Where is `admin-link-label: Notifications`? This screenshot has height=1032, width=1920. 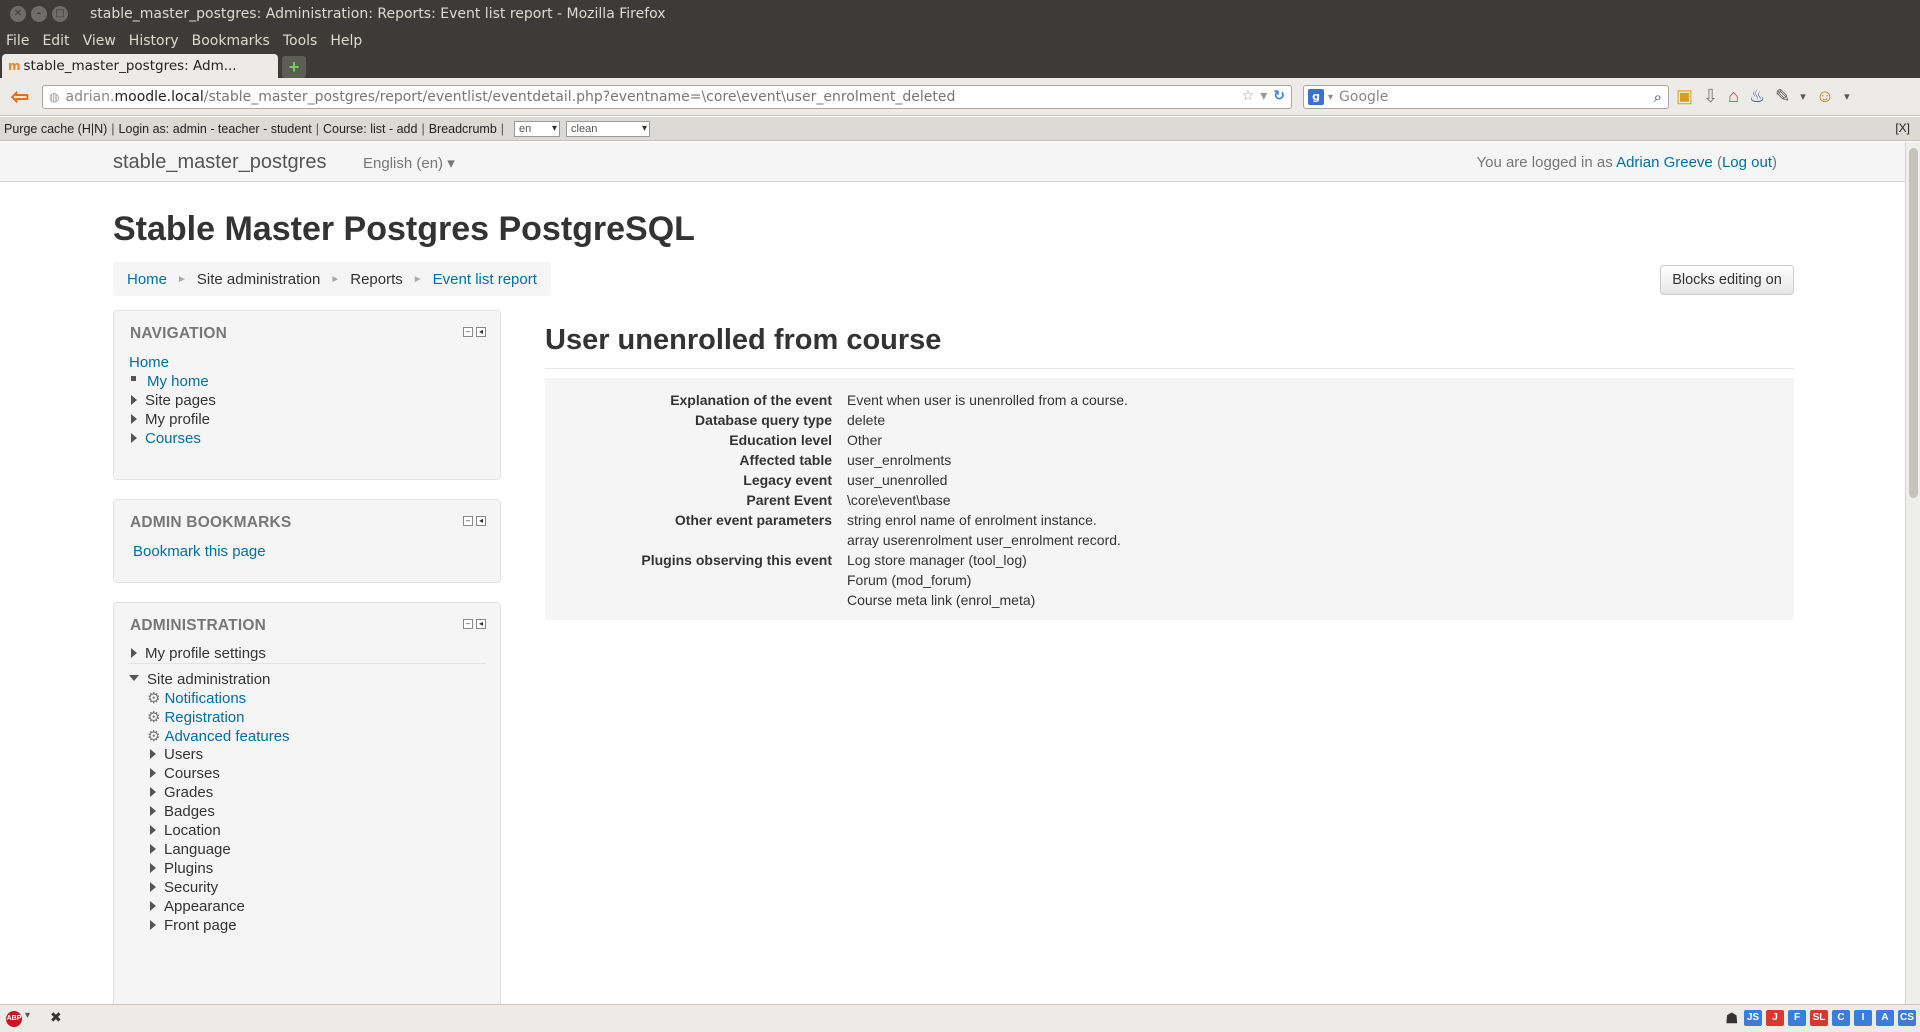
admin-link-label: Notifications is located at coordinates (205, 698).